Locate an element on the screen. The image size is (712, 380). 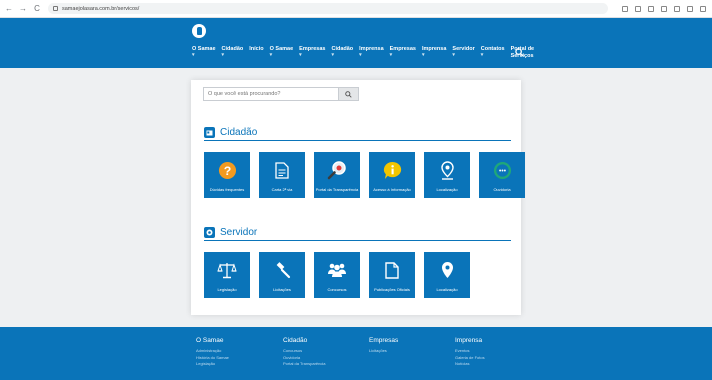
gavel-icon is located at coordinates (282, 270).